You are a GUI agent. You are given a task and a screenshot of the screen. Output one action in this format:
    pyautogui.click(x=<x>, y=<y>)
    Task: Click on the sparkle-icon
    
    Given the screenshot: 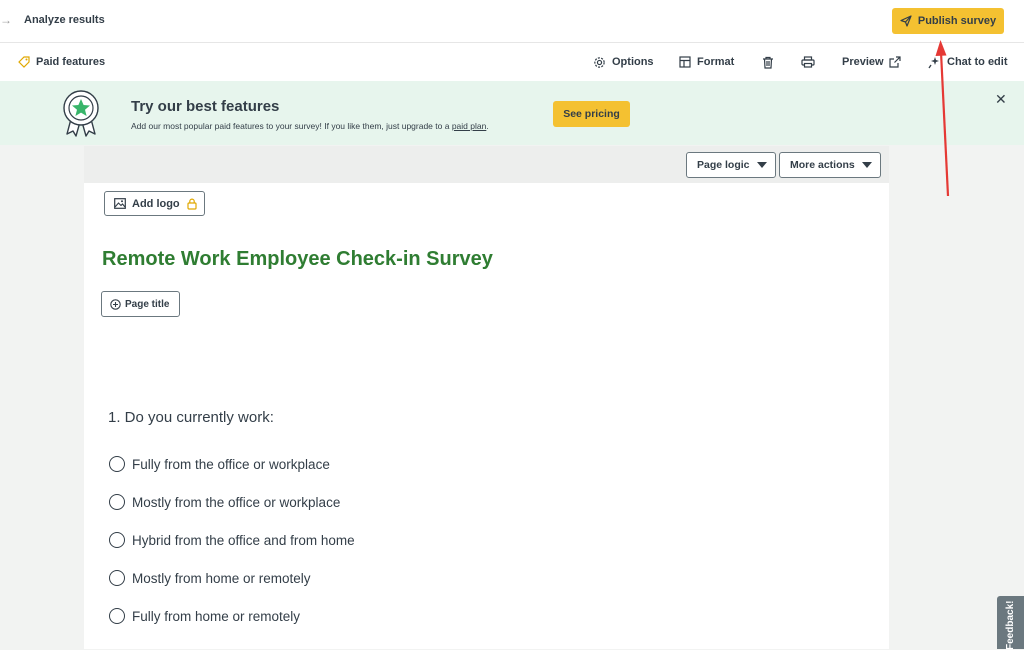 What is the action you would take?
    pyautogui.click(x=933, y=62)
    